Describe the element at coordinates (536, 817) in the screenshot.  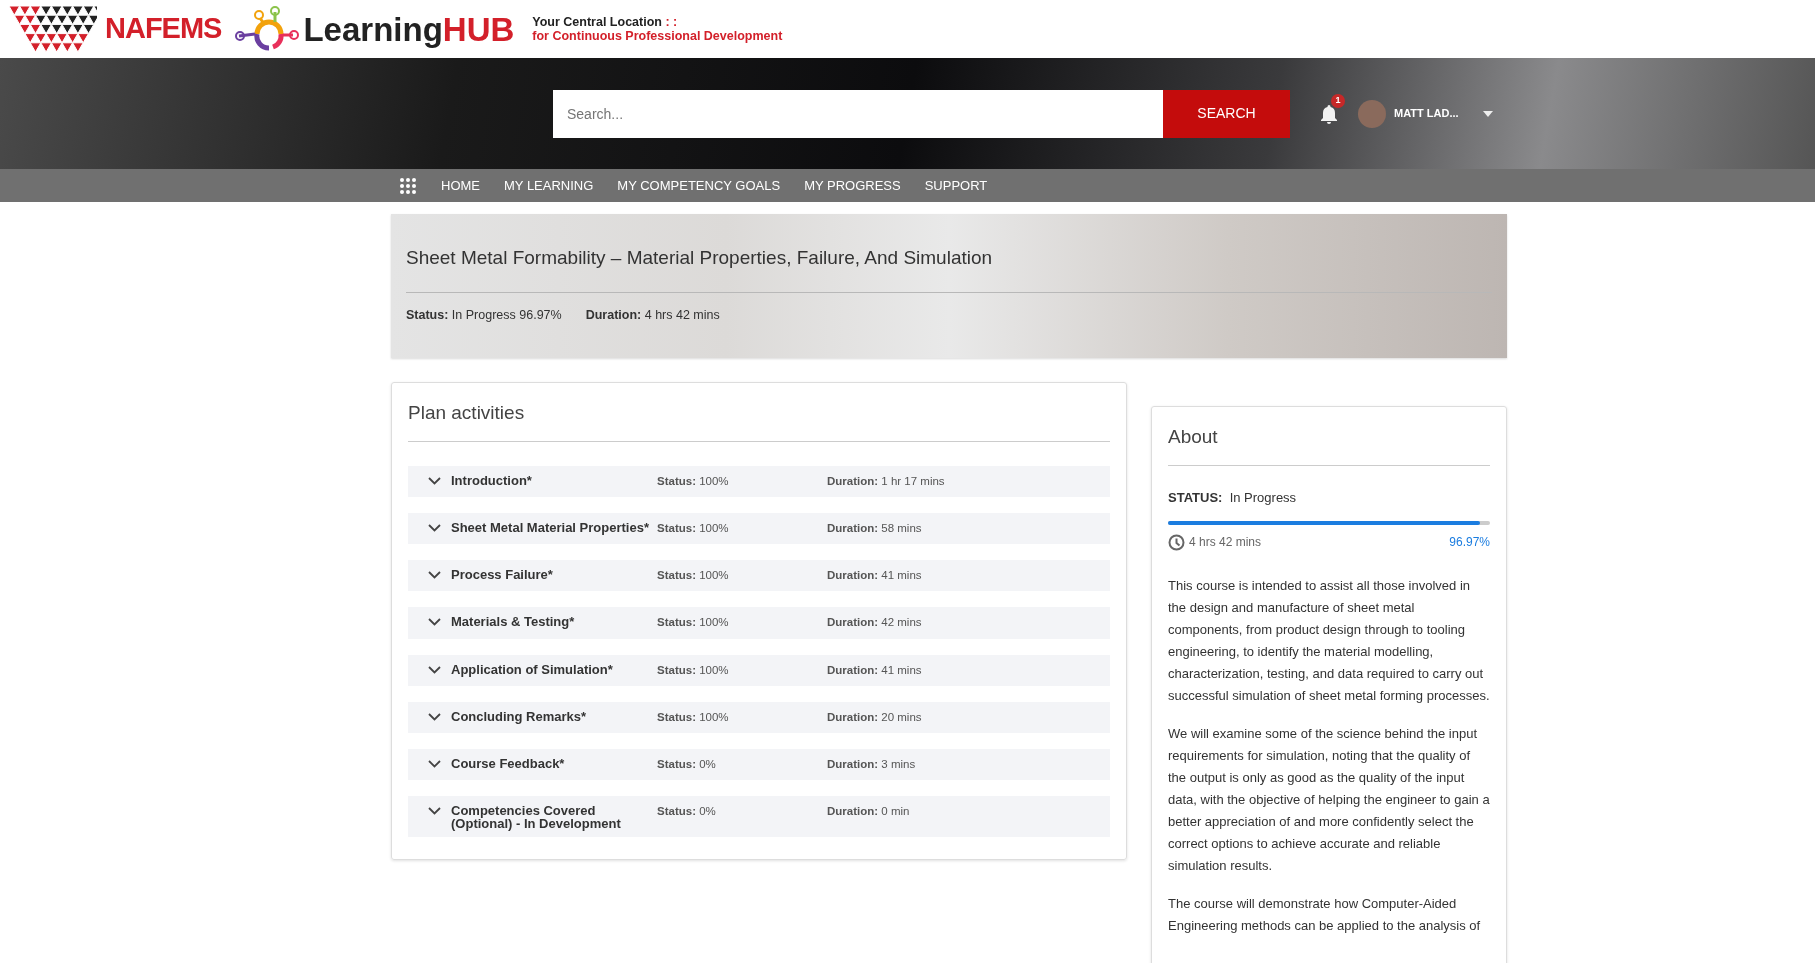
I see `activity-name: Competencies Covered (Optional) - In Development` at that location.